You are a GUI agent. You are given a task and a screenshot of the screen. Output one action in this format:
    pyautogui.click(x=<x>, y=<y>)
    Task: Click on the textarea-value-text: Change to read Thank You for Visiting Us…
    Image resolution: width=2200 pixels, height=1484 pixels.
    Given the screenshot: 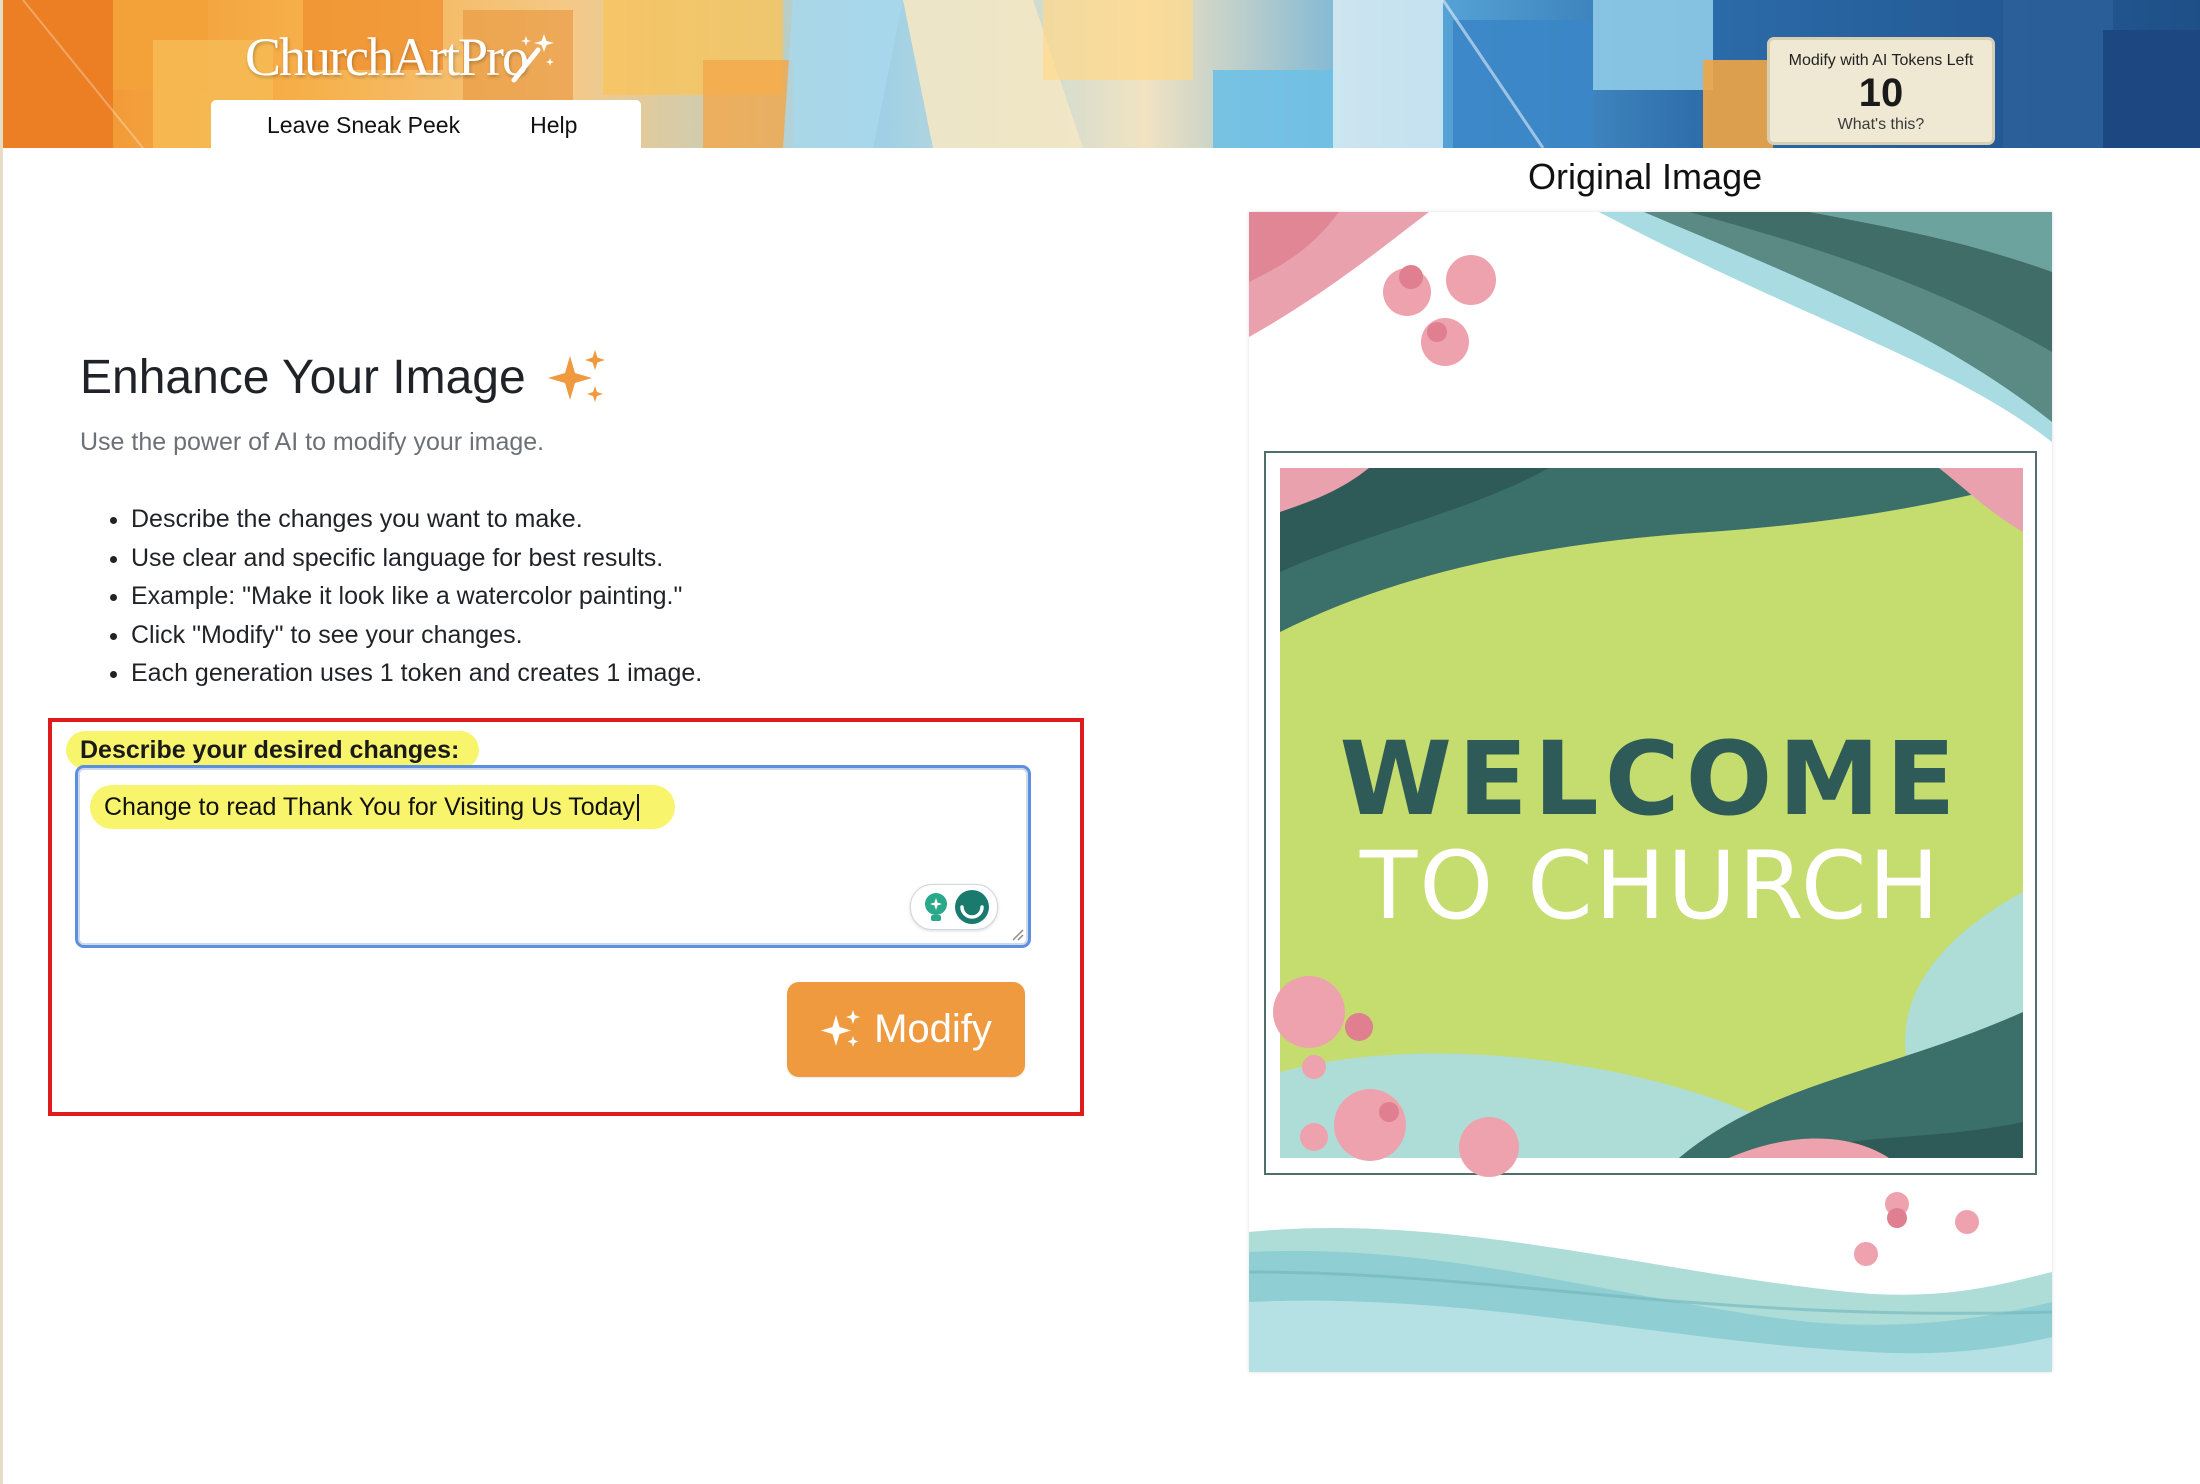 What is the action you would take?
    pyautogui.click(x=369, y=807)
    